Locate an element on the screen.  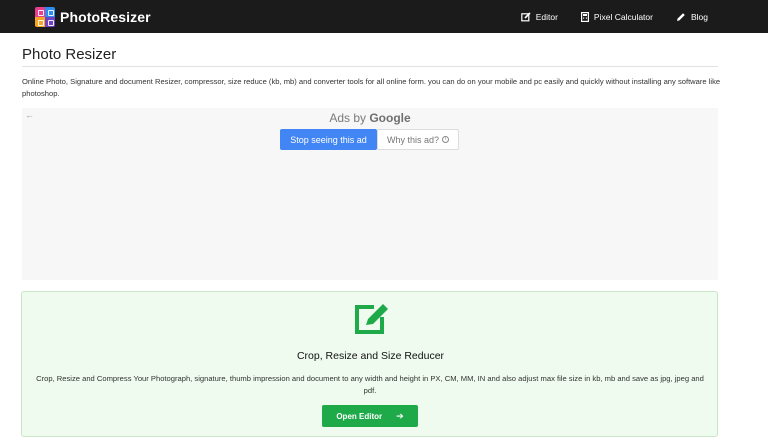
nav-pixel-calculator-link: Pixel Calculator is located at coordinates (616, 16).